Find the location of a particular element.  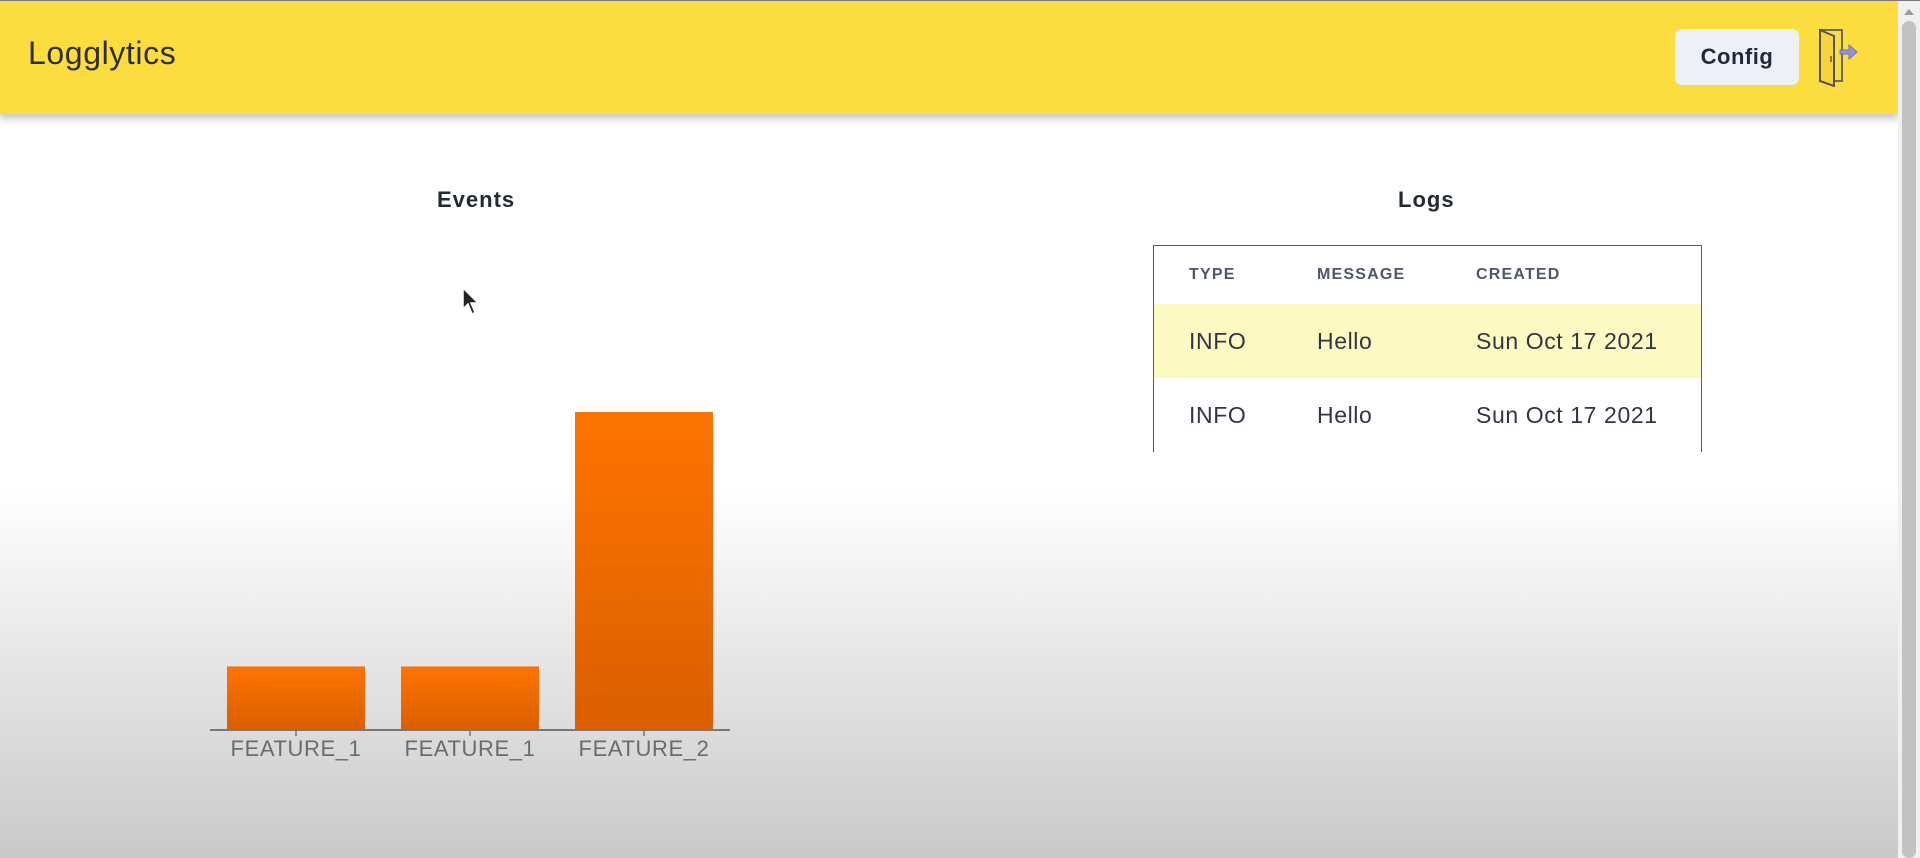

app-header: Logglytics Config is located at coordinates (949, 57).